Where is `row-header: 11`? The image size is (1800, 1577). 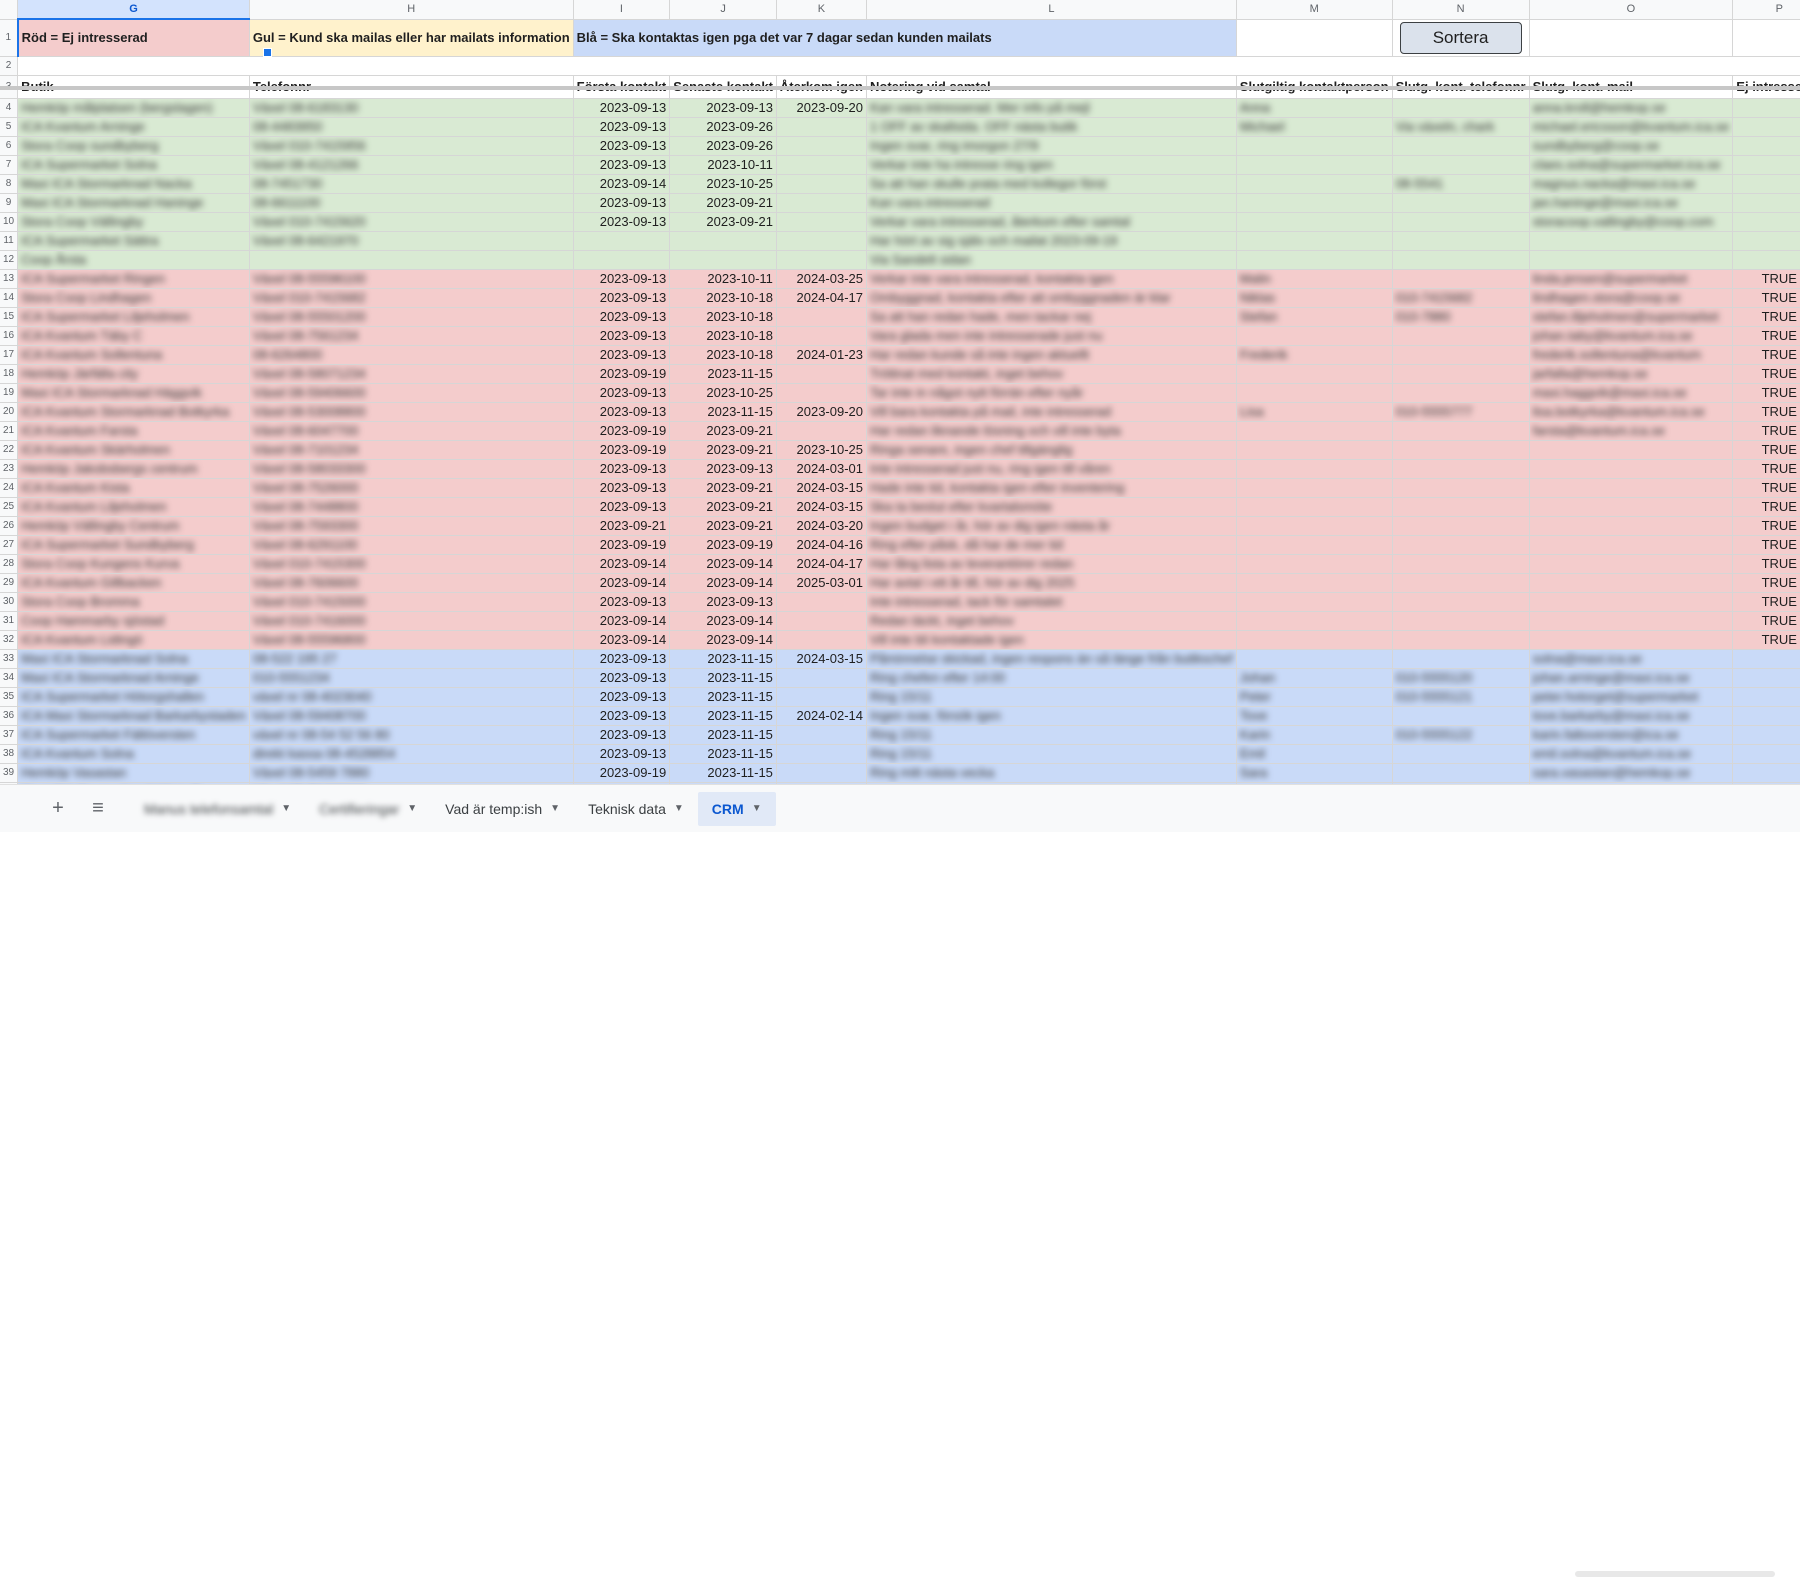
row-header: 11 is located at coordinates (9, 241).